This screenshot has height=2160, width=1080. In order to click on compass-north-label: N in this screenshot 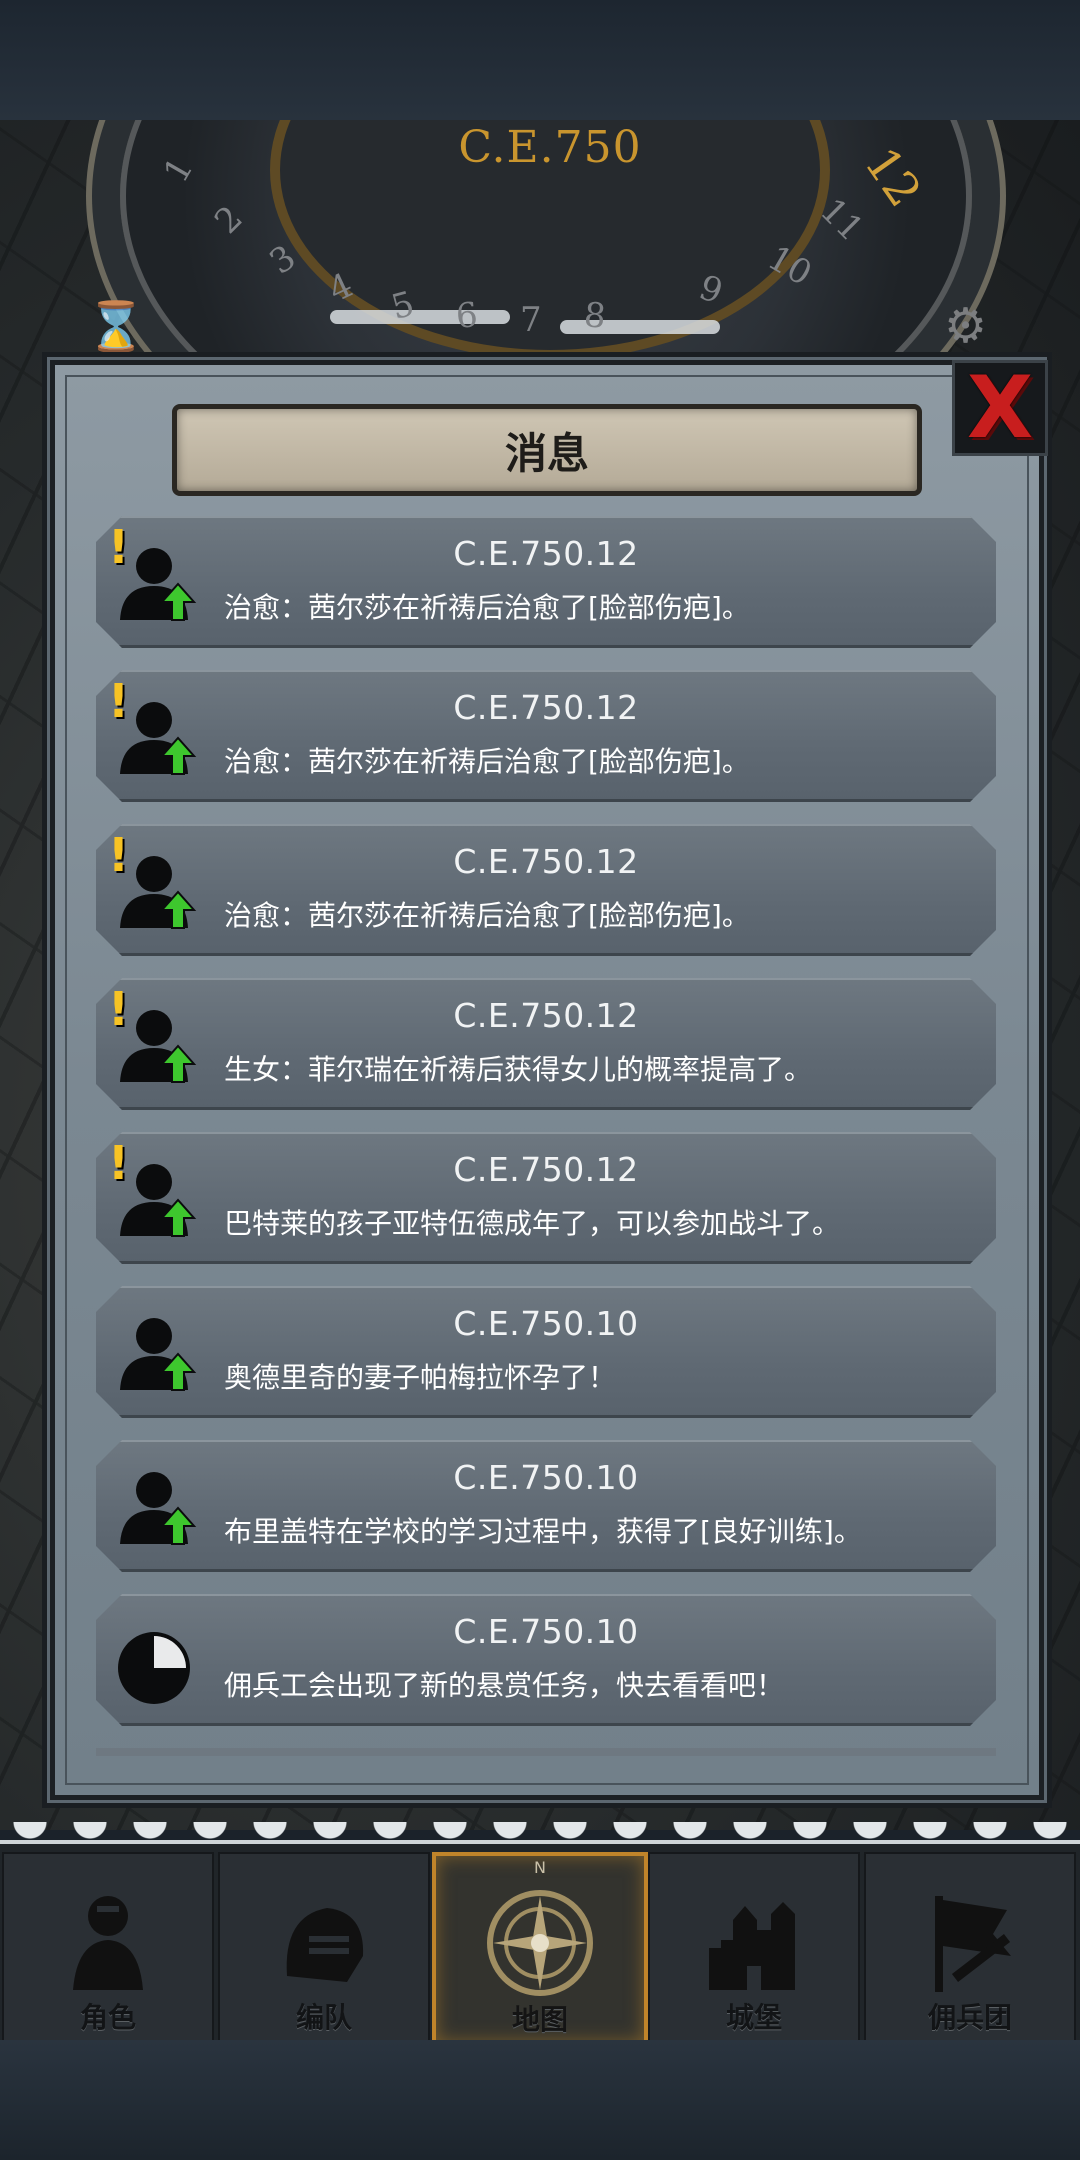, I will do `click(540, 1867)`.